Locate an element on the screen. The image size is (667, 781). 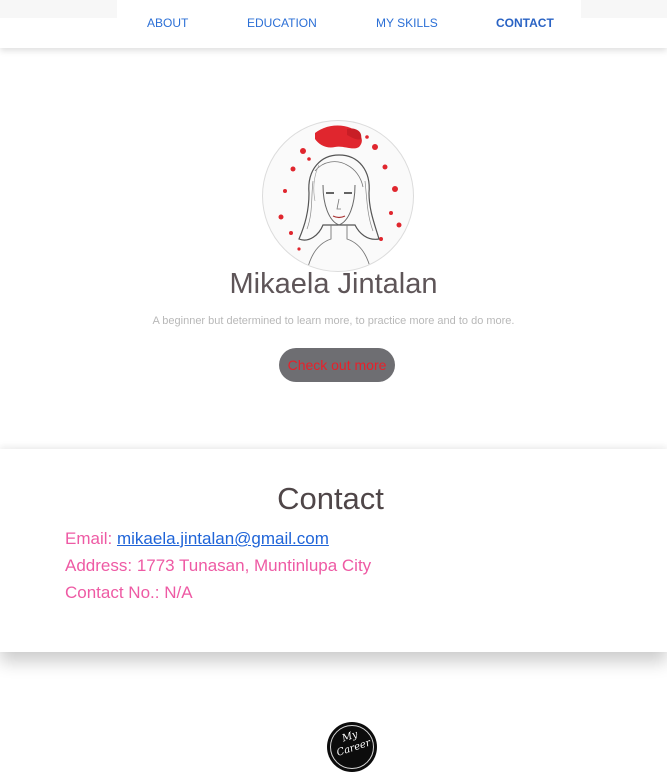
nav-link-about: ABOUT is located at coordinates (167, 23).